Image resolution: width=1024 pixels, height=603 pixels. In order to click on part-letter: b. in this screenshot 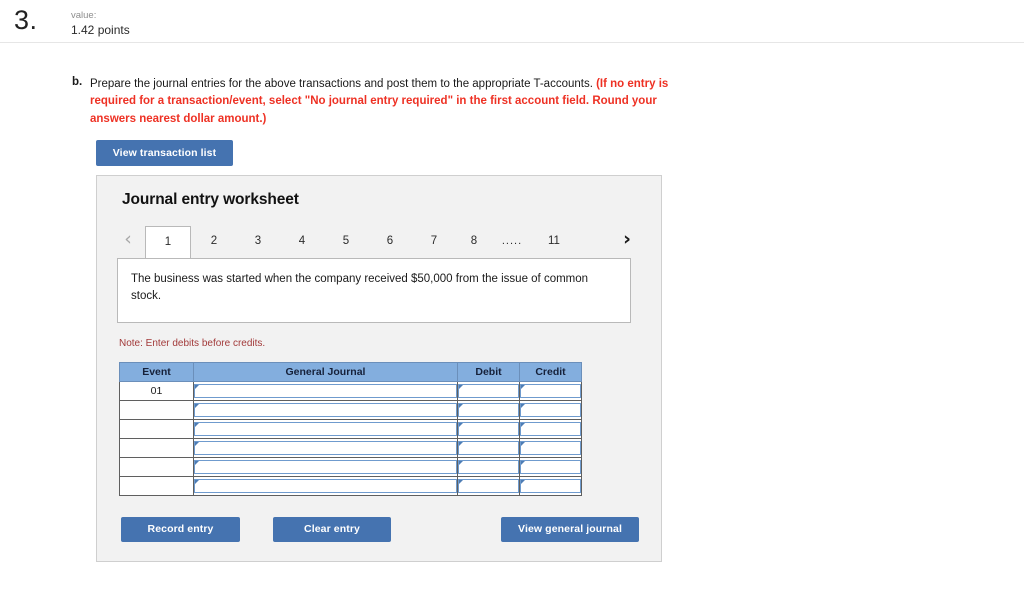, I will do `click(77, 82)`.